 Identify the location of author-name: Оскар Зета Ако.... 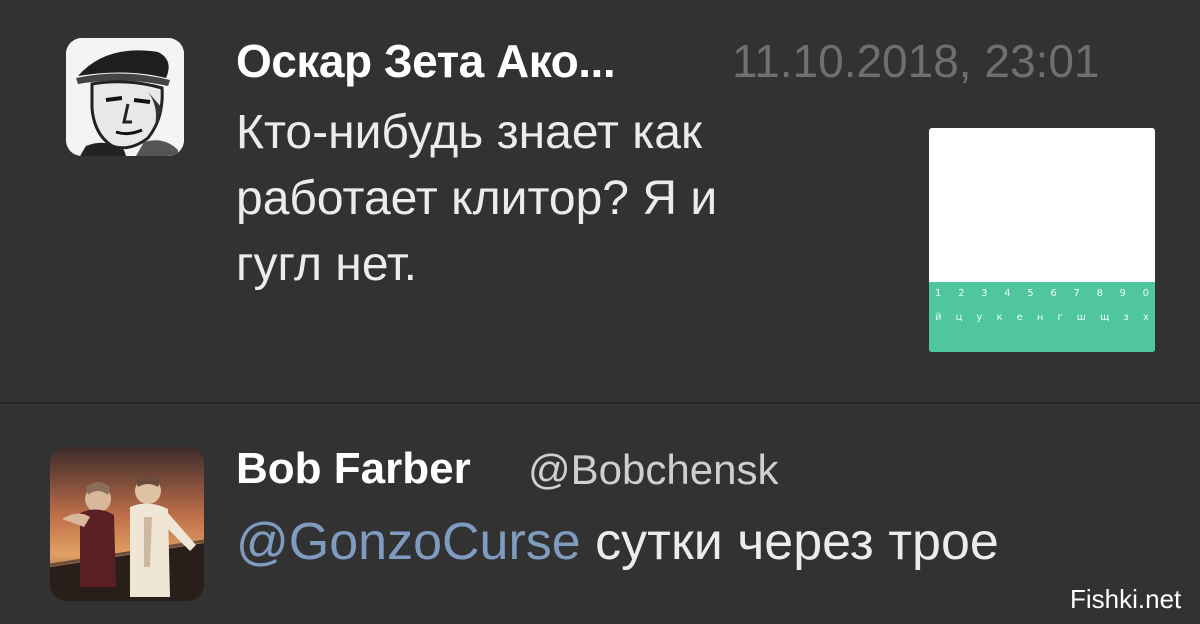
(426, 61).